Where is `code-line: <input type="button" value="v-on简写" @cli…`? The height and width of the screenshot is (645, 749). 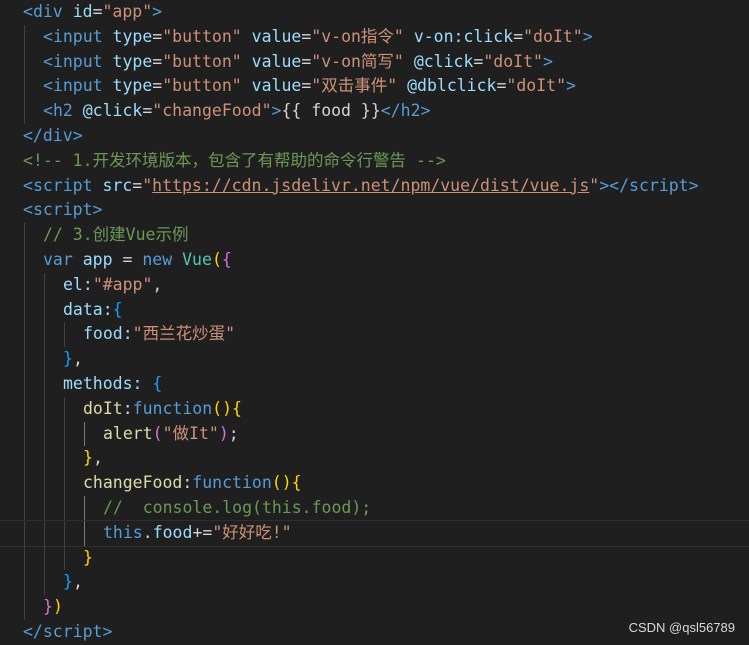 code-line: <input type="button" value="v-on简写" @cli… is located at coordinates (374, 62).